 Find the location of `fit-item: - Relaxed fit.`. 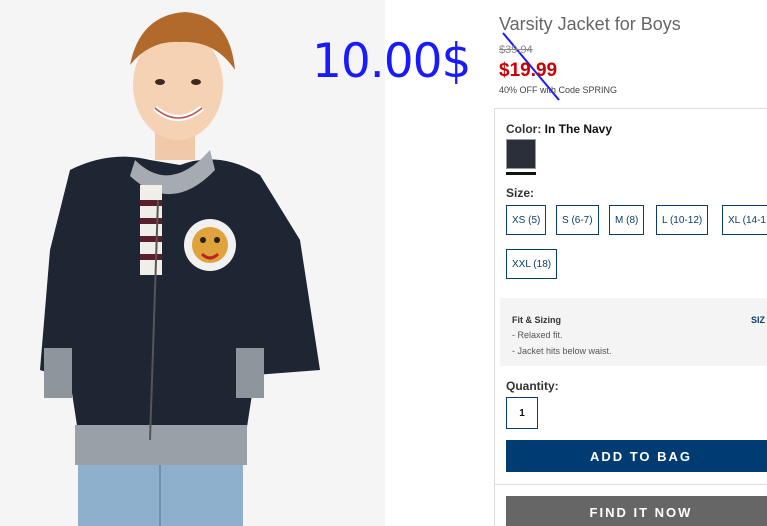

fit-item: - Relaxed fit. is located at coordinates (537, 335).